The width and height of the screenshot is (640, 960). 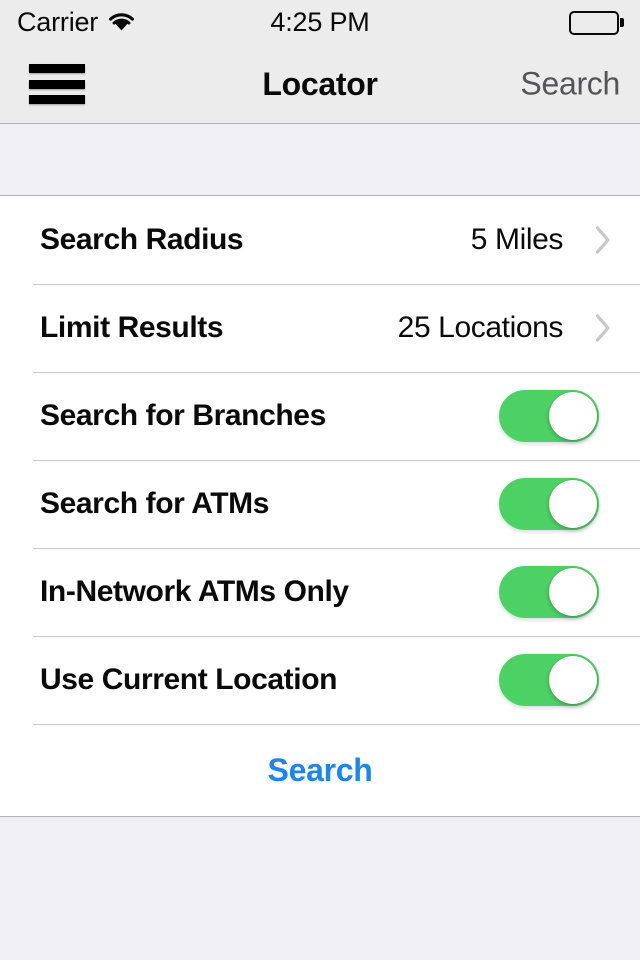 I want to click on section-header-spacer, so click(x=320, y=160).